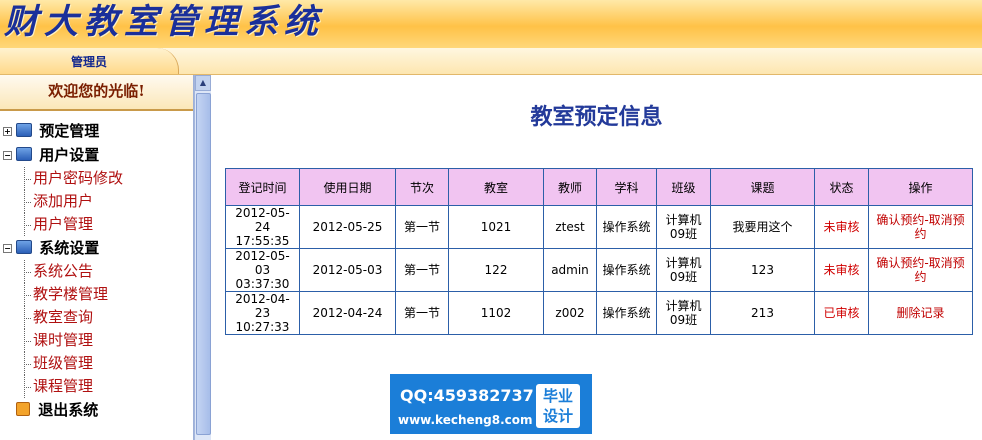 This screenshot has width=982, height=440. I want to click on sidebar-item-class-management: 班级管理, so click(96, 363).